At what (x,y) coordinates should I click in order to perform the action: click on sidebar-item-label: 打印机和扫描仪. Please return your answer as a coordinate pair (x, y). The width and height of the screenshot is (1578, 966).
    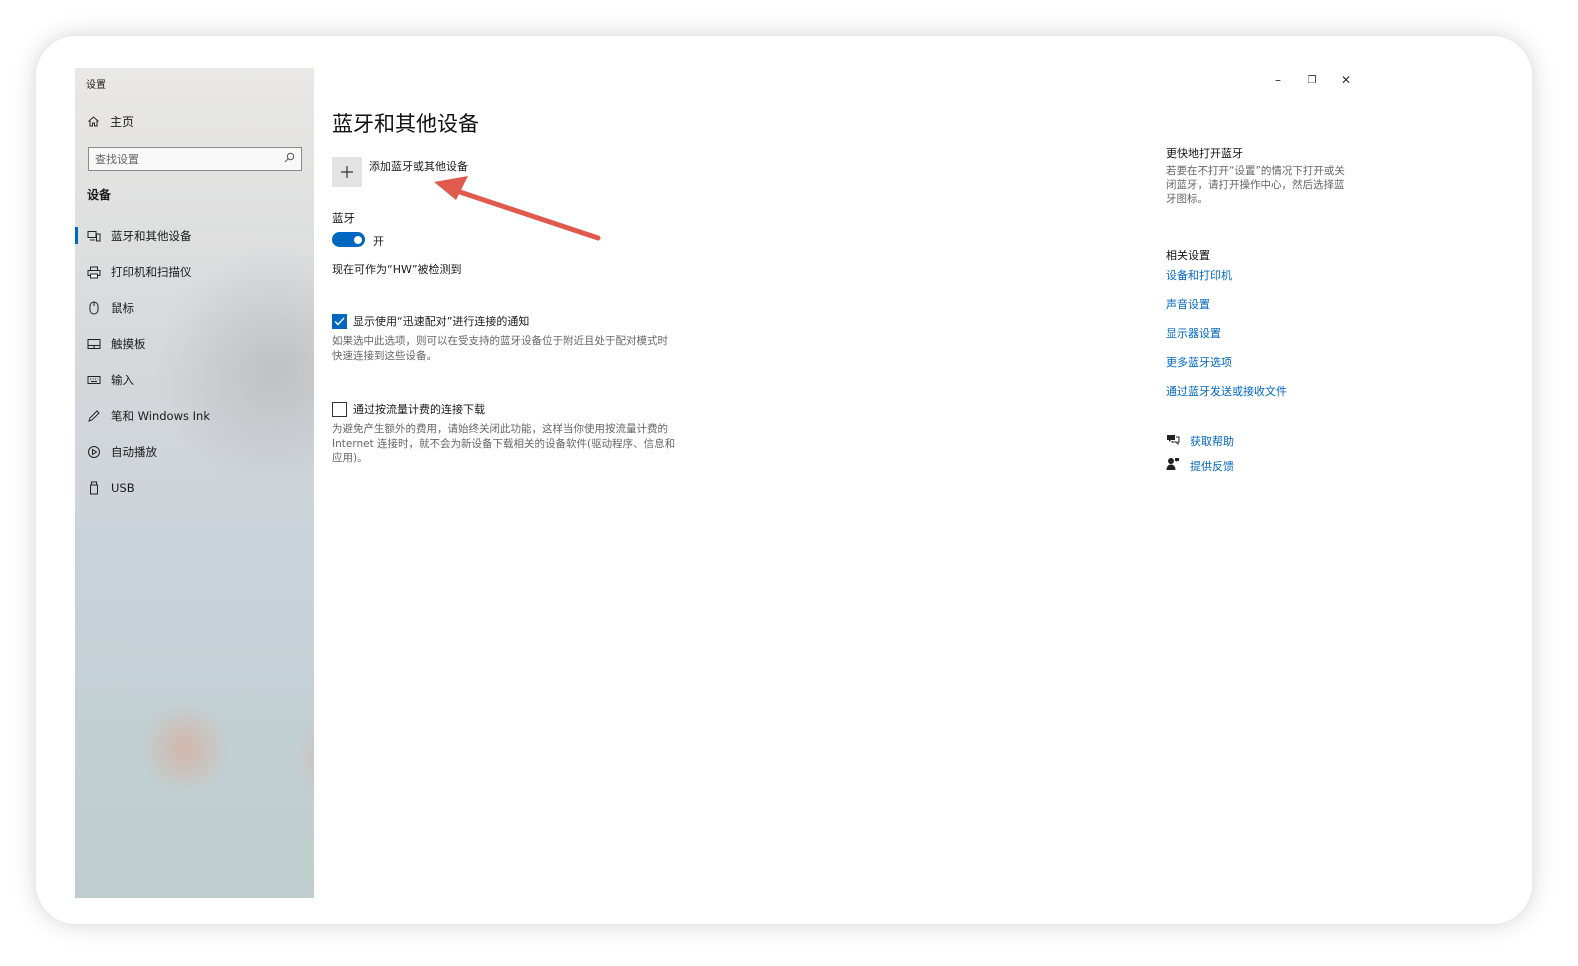
    Looking at the image, I should click on (151, 272).